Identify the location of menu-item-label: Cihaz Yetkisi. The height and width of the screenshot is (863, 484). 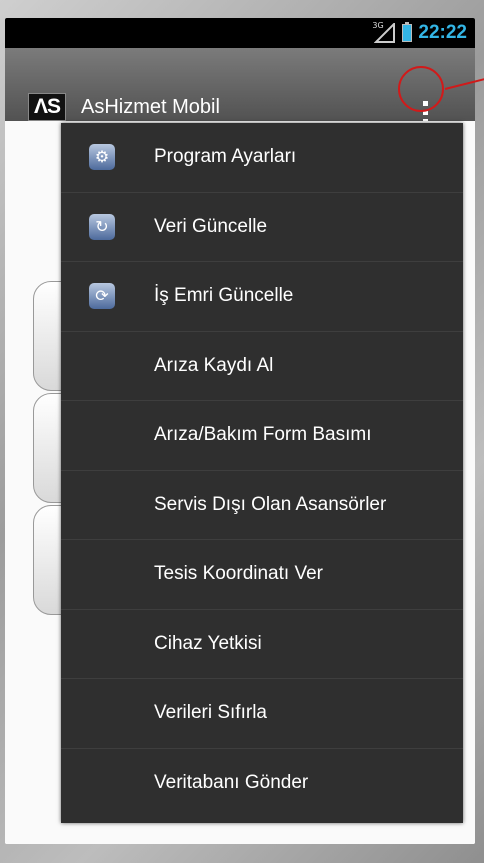
(208, 643).